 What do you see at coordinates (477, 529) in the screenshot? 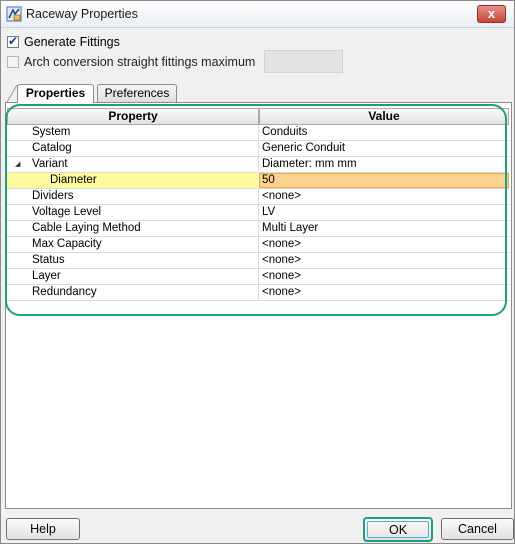
I see `cancel-button: Cancel` at bounding box center [477, 529].